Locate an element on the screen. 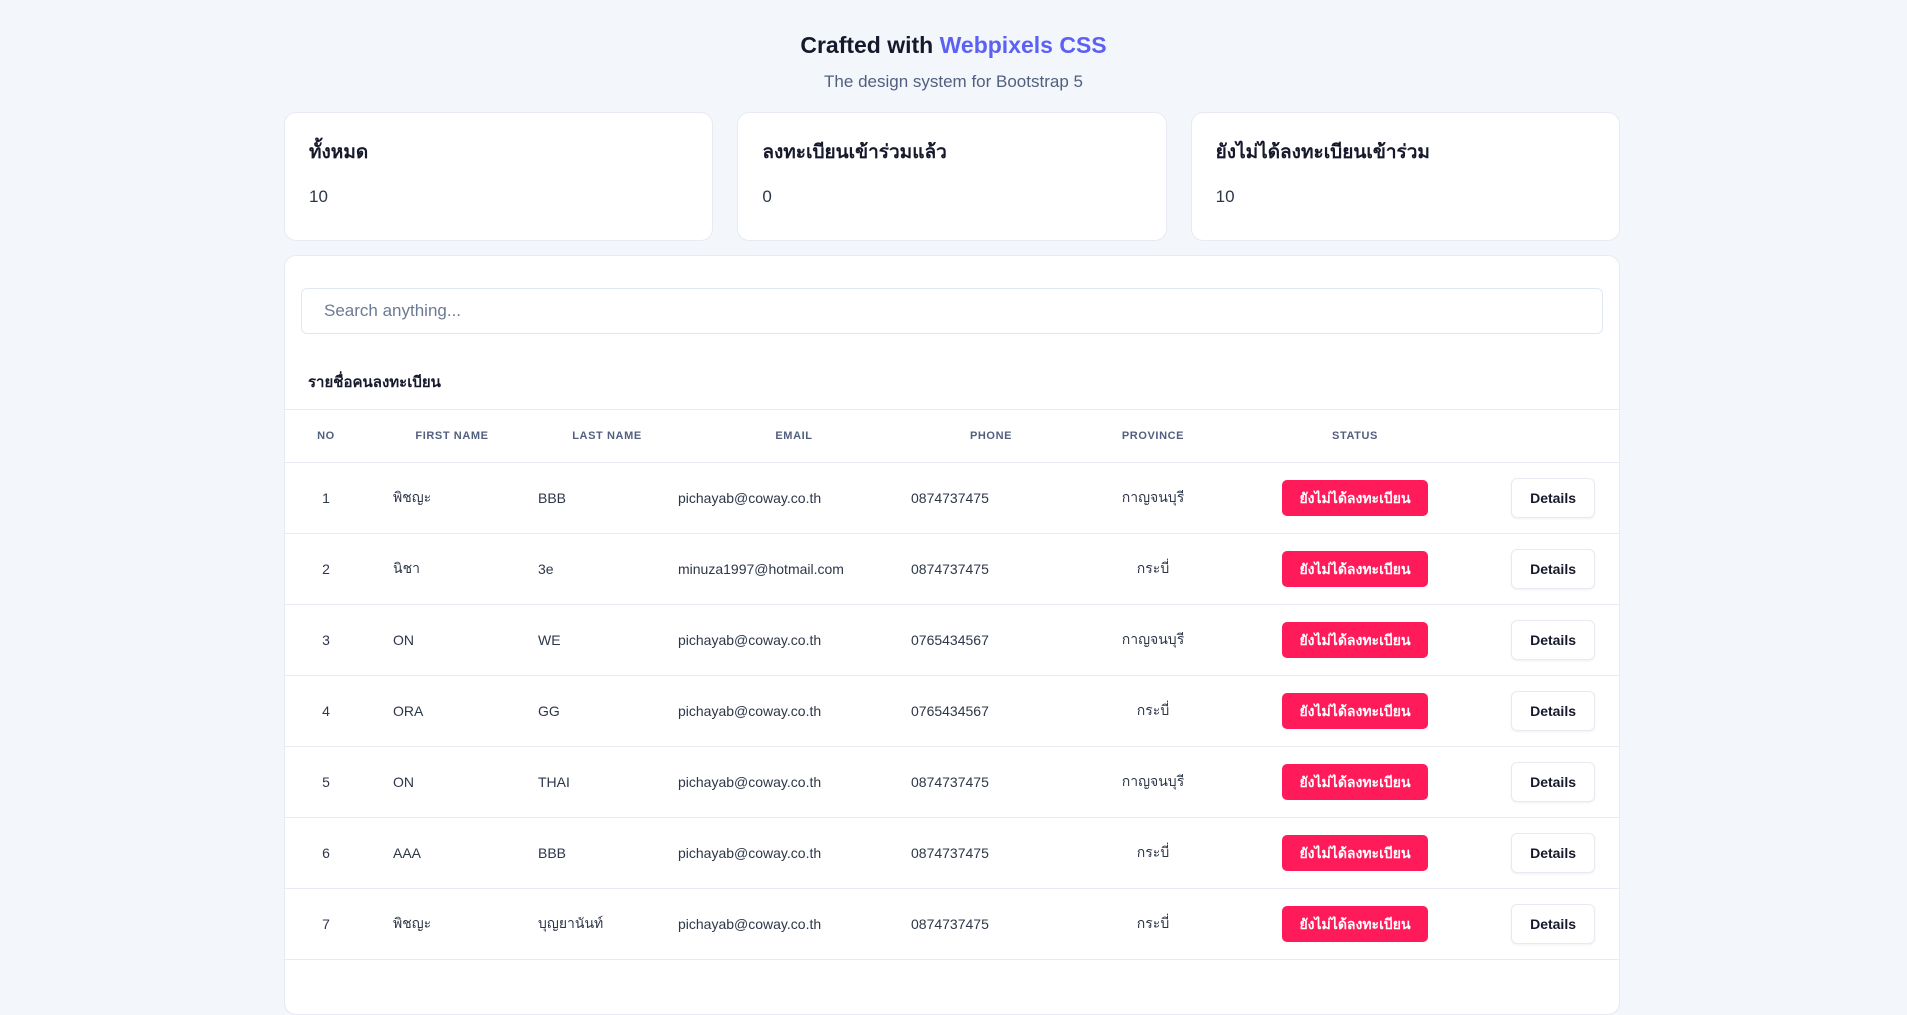  stat-card-registered: ลงทะเบียนเข้าร่วมแล้ว 0 is located at coordinates (952, 176).